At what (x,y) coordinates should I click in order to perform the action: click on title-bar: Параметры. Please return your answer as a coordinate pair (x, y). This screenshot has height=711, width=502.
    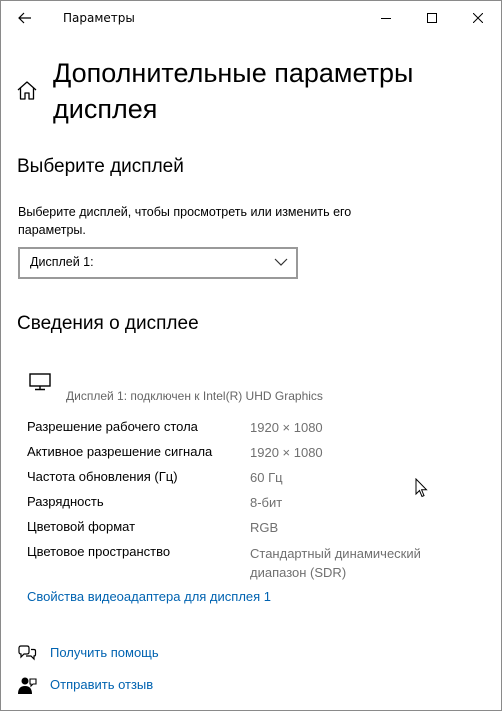
    Looking at the image, I should click on (251, 18).